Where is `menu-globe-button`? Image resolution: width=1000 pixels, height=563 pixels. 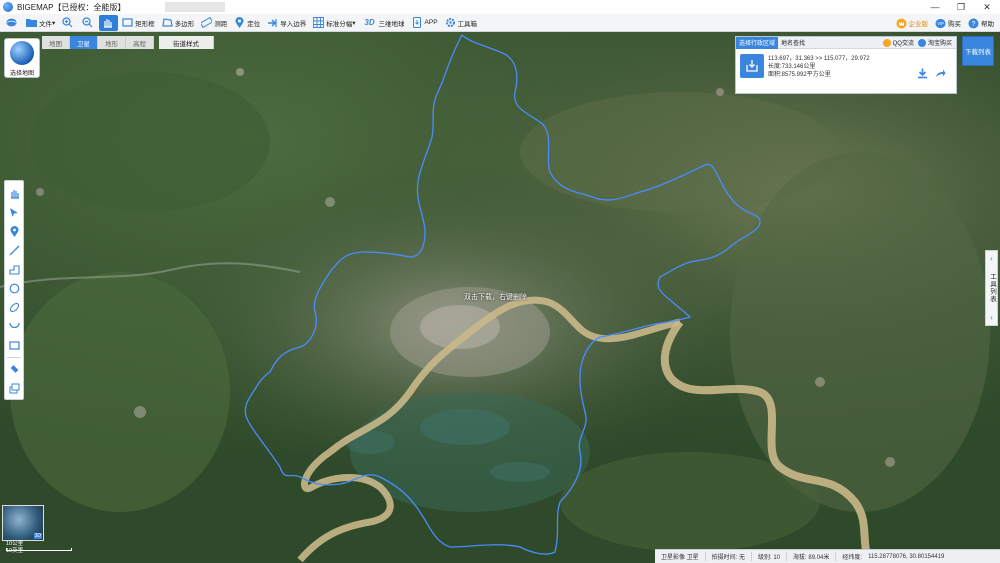 menu-globe-button is located at coordinates (12, 23).